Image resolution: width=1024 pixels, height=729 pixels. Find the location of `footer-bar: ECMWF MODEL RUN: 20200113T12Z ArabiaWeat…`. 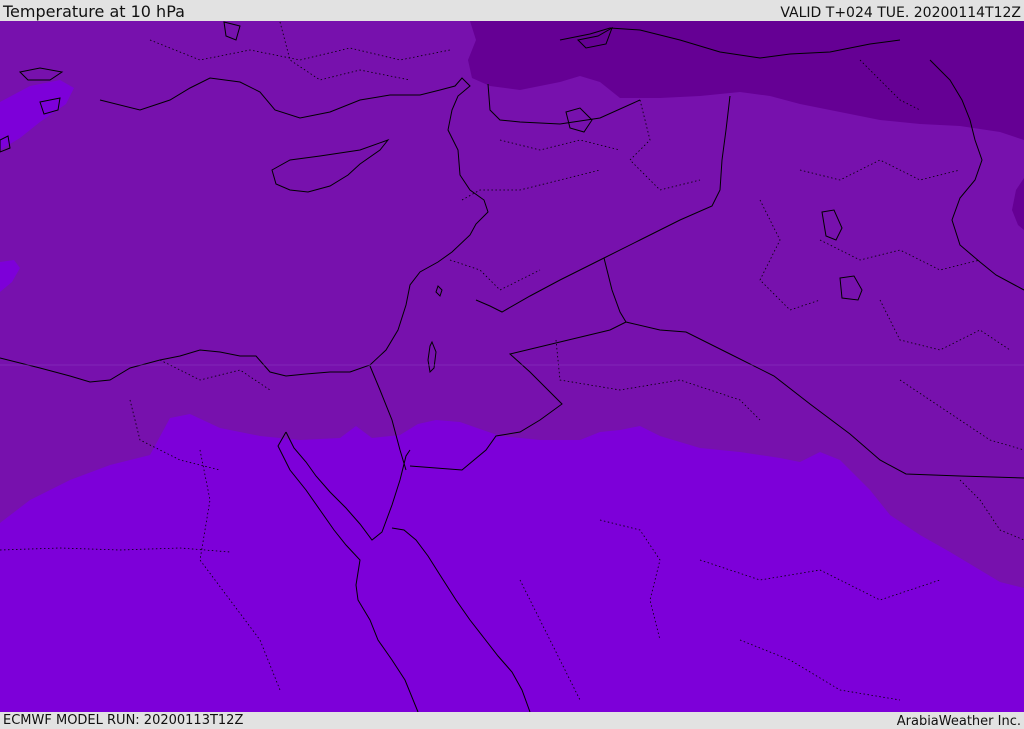

footer-bar: ECMWF MODEL RUN: 20200113T12Z ArabiaWeat… is located at coordinates (512, 720).